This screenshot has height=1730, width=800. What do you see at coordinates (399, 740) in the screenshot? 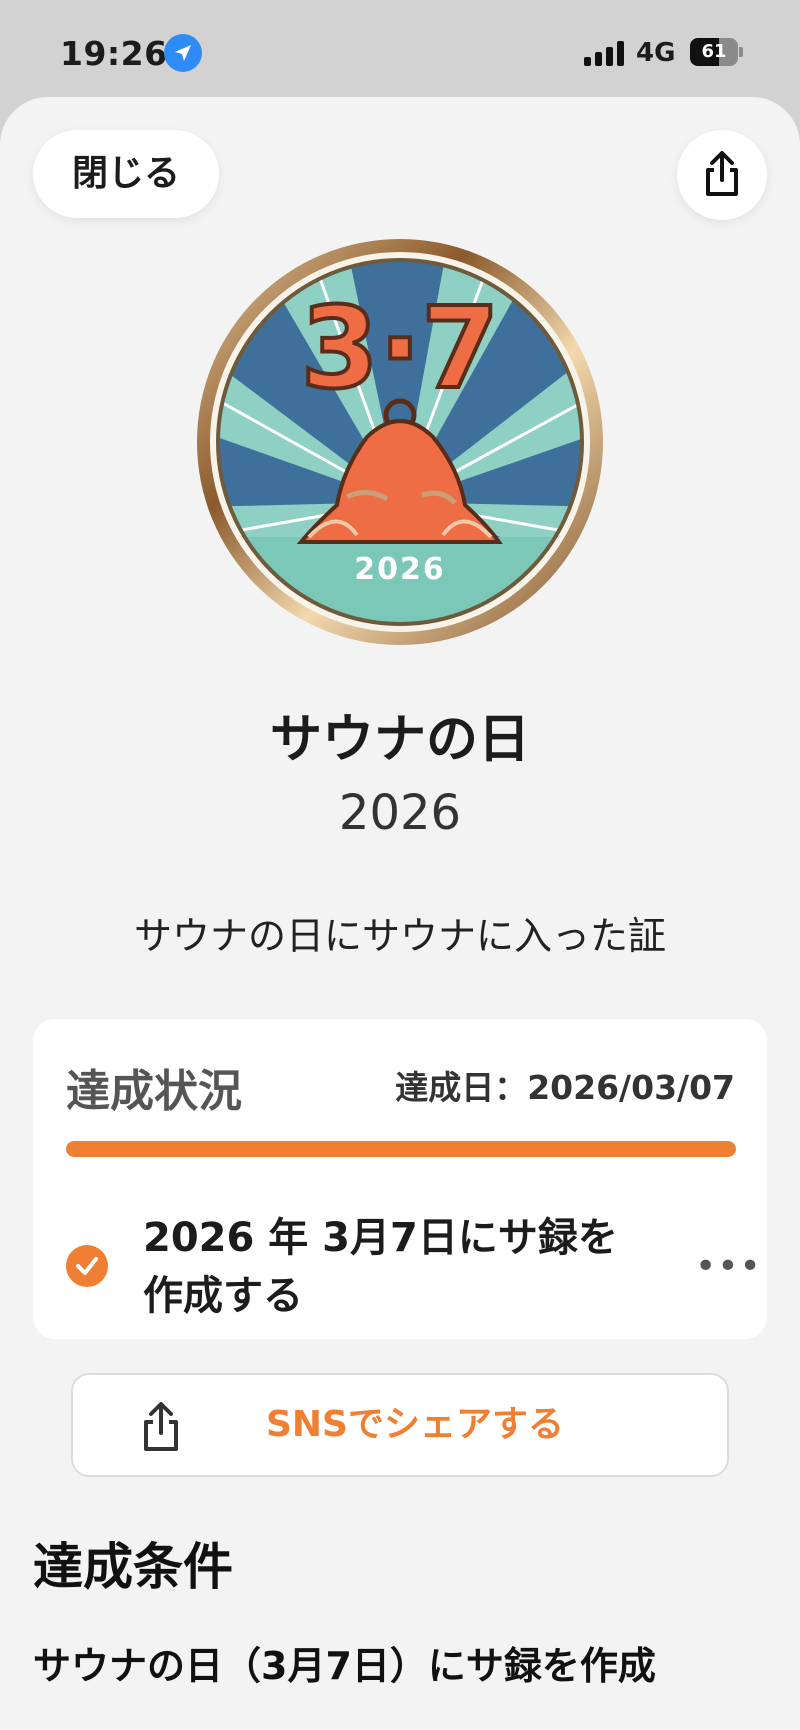
I see `achievement-title: サウナの日` at bounding box center [399, 740].